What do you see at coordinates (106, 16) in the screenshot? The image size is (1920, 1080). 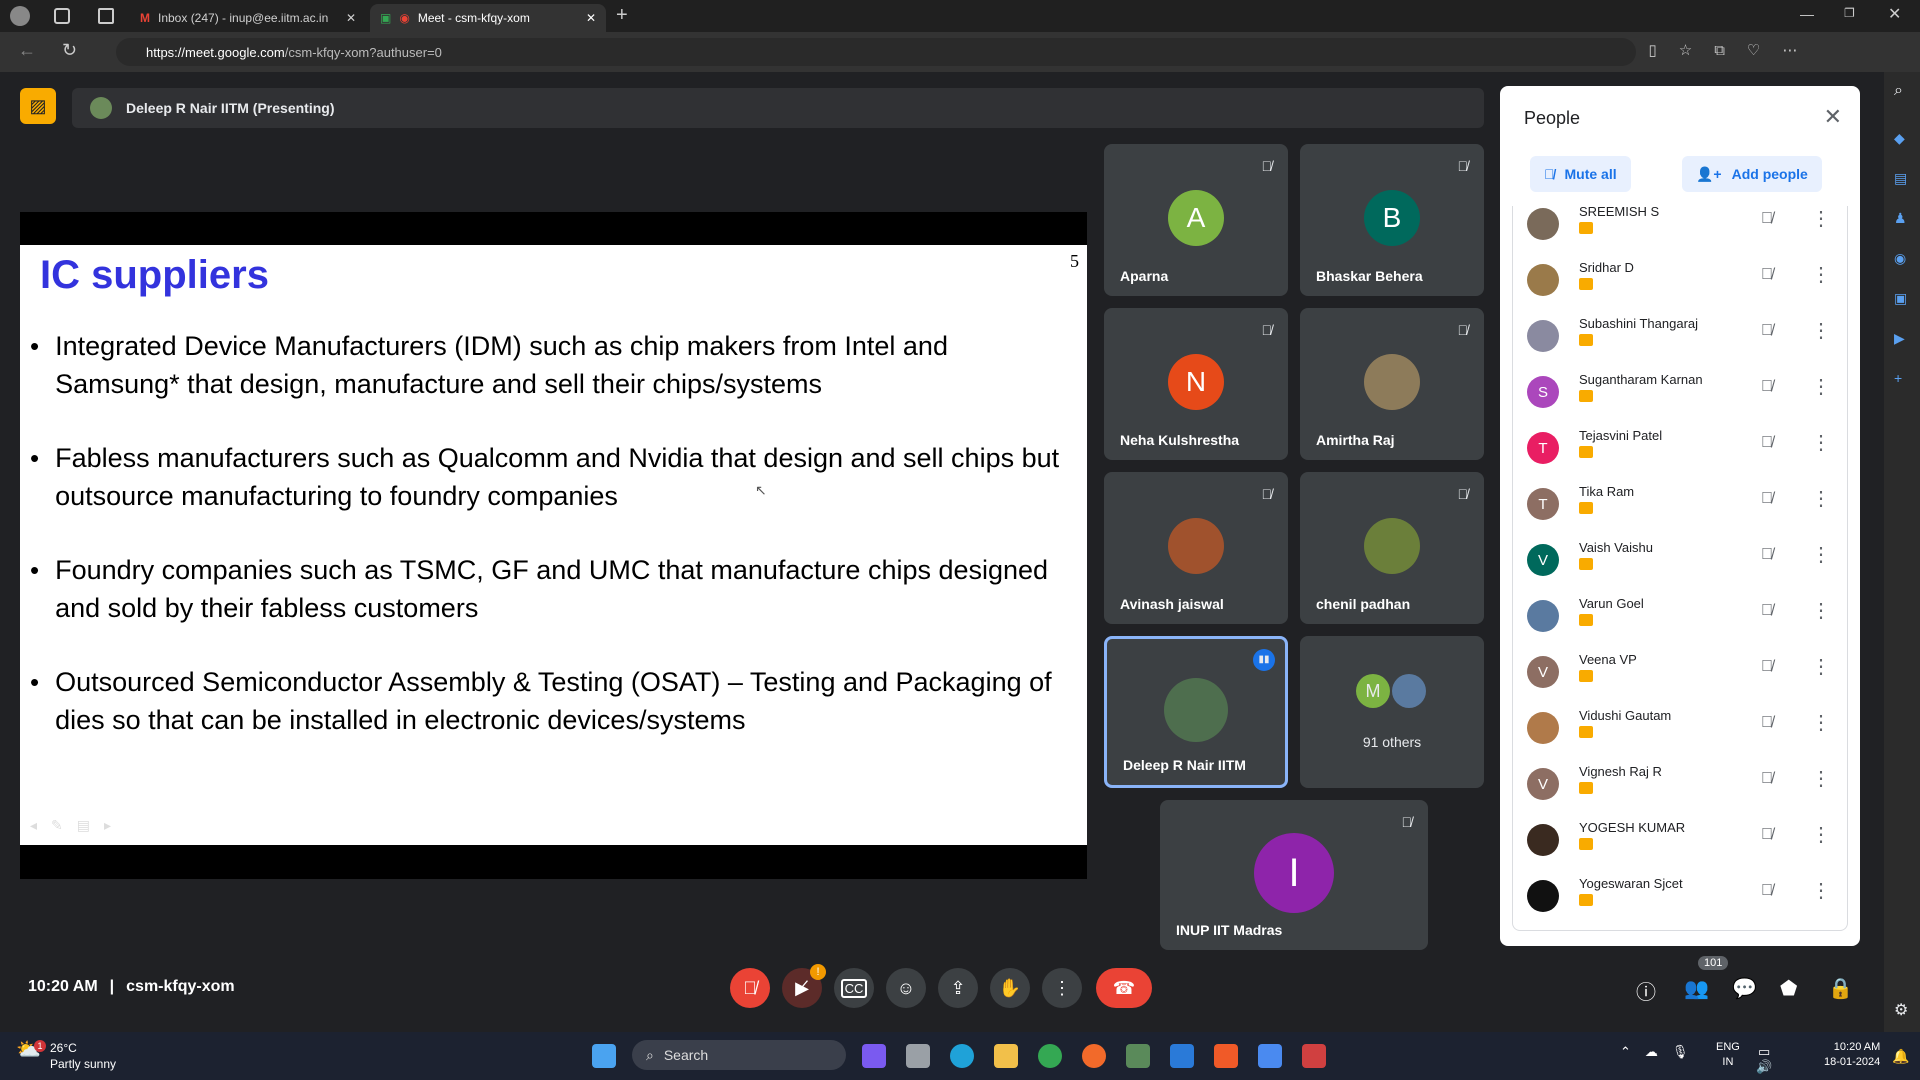 I see `tab-actions-icon` at bounding box center [106, 16].